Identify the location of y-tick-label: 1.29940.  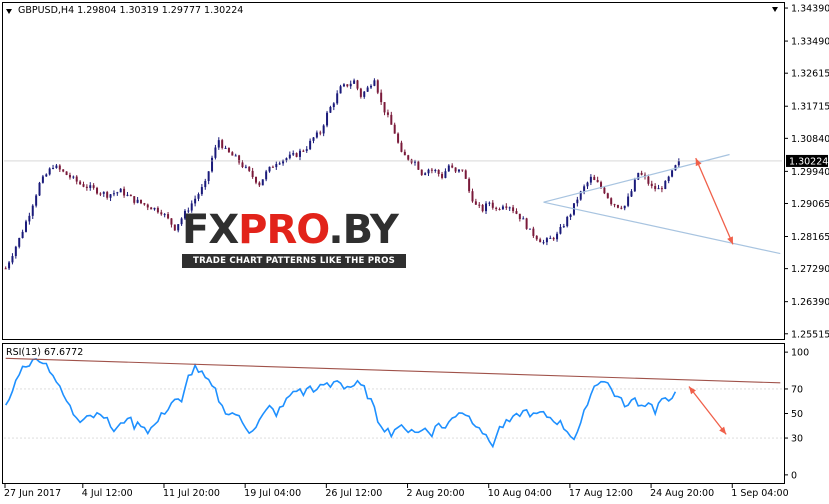
(810, 172).